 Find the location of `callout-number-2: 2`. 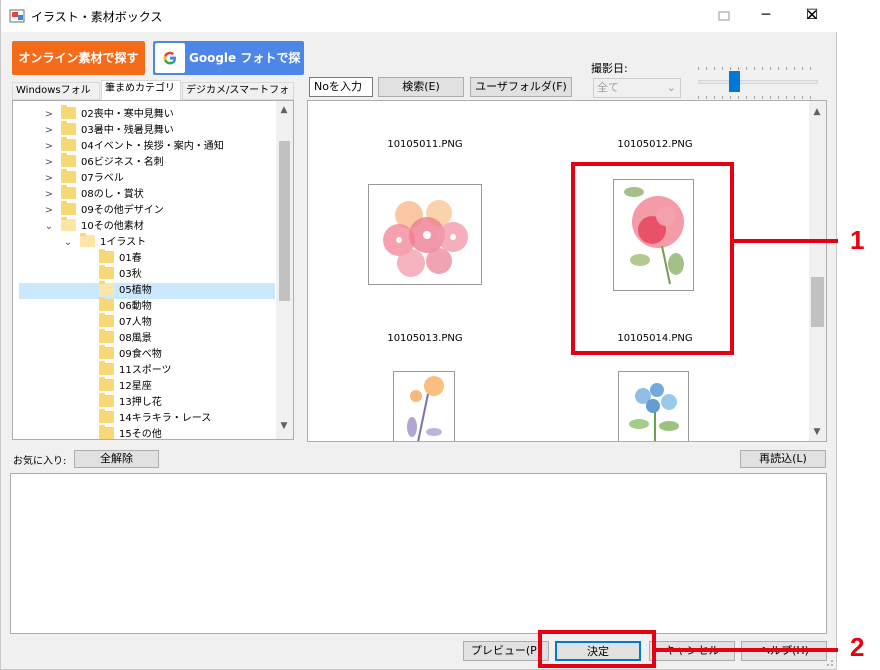

callout-number-2: 2 is located at coordinates (857, 647).